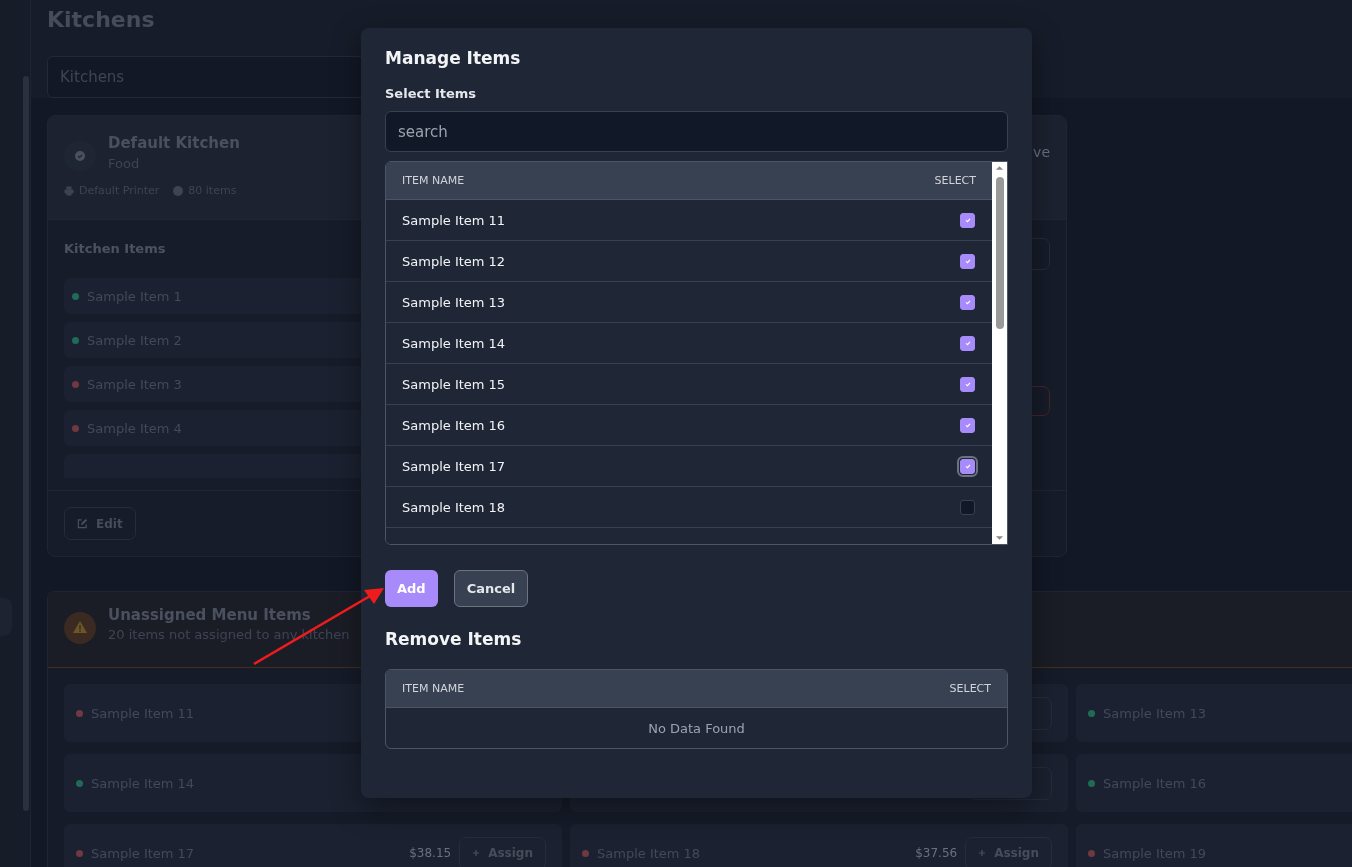 The height and width of the screenshot is (867, 1352). What do you see at coordinates (430, 853) in the screenshot?
I see `item-price: $38.15` at bounding box center [430, 853].